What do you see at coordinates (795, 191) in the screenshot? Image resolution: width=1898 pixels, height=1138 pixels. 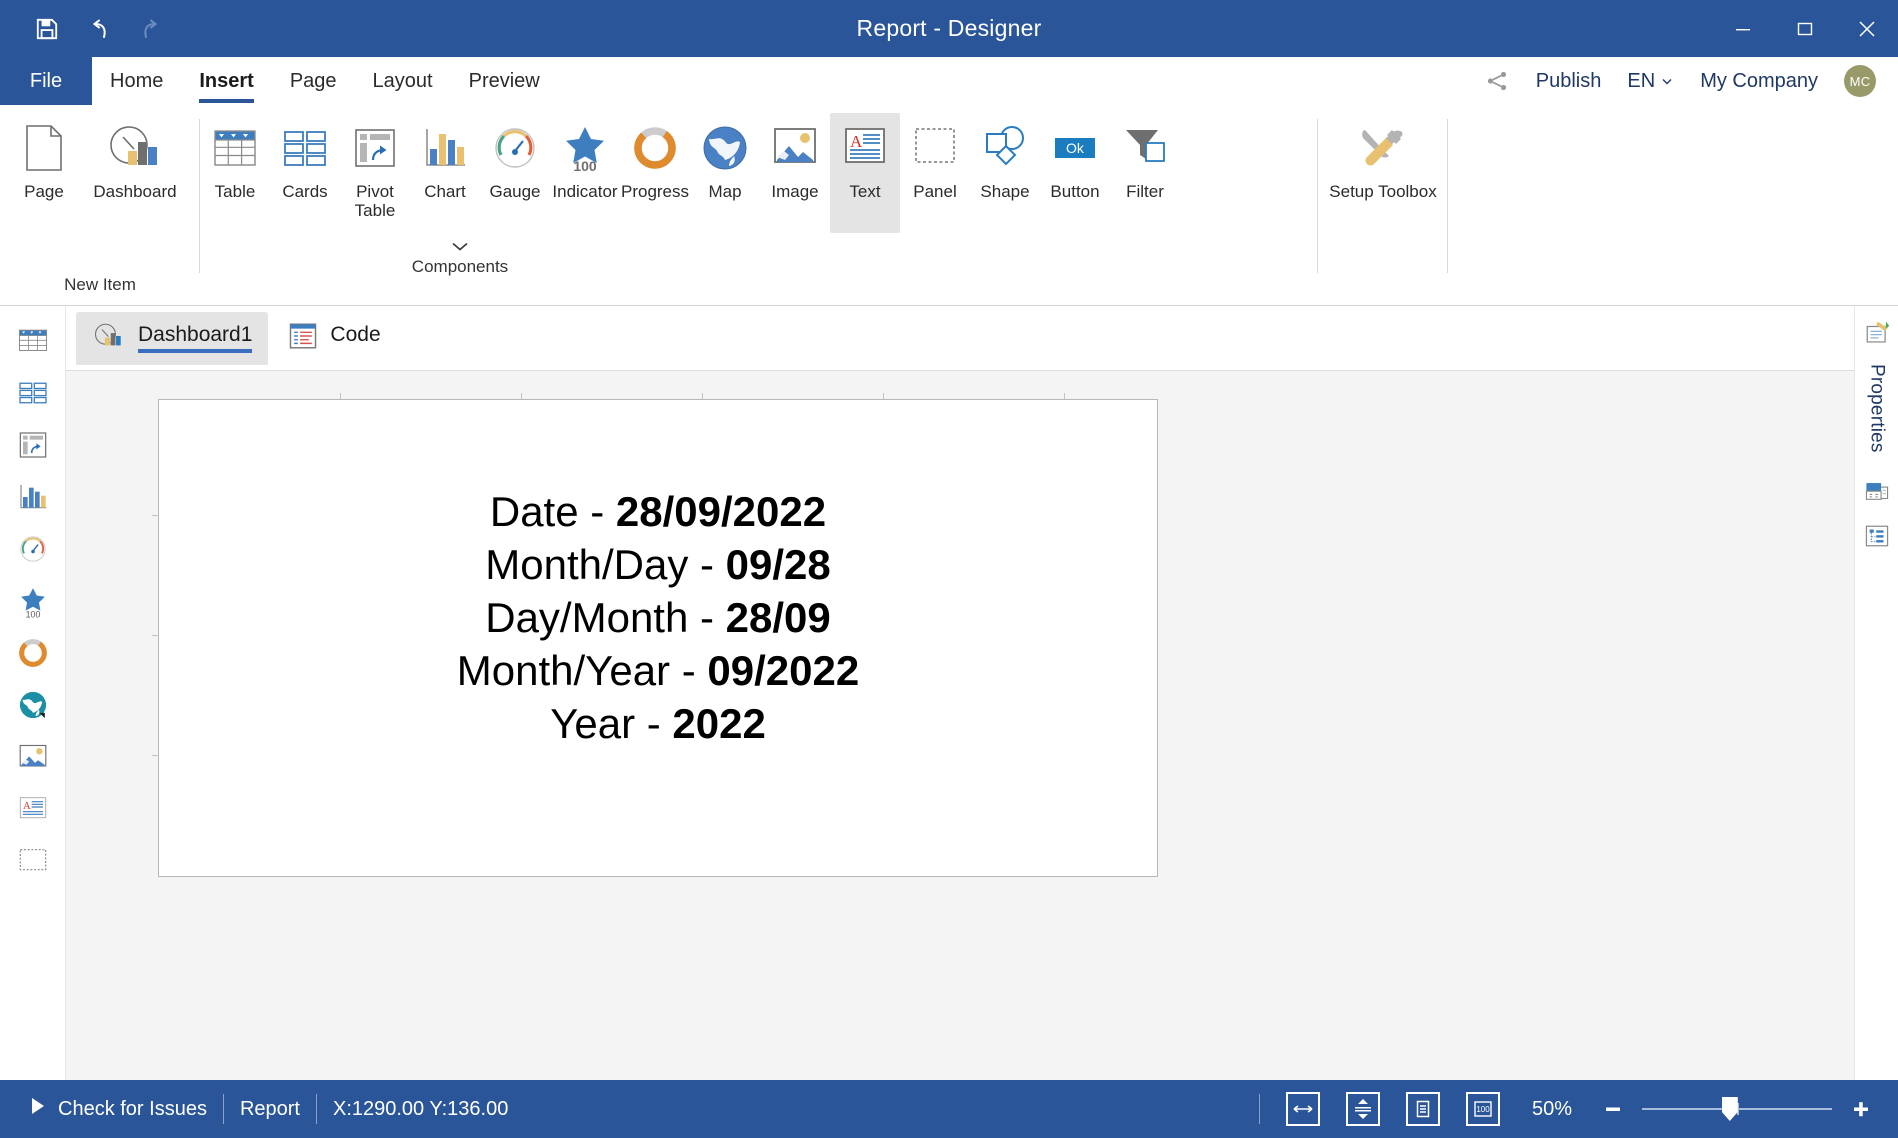 I see `ribbon-item-label: Image` at bounding box center [795, 191].